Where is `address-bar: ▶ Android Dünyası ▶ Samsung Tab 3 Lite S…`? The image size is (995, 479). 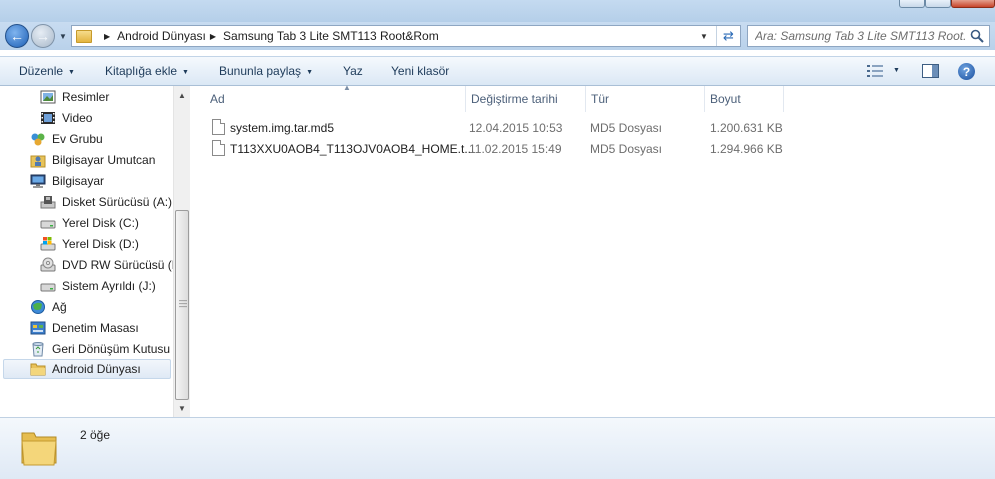 address-bar: ▶ Android Dünyası ▶ Samsung Tab 3 Lite S… is located at coordinates (406, 36).